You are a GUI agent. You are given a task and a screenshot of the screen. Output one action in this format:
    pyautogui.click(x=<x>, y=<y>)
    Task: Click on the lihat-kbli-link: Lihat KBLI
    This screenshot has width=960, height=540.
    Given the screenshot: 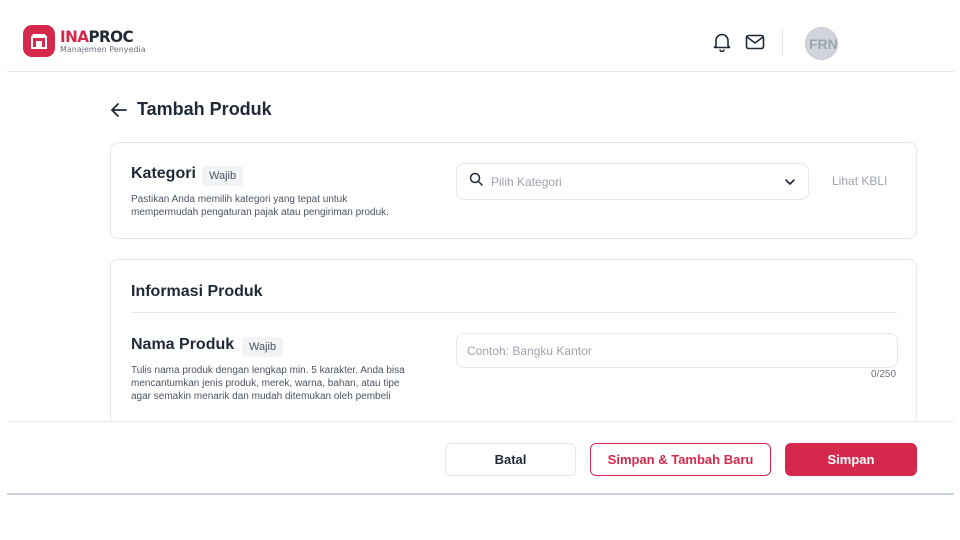 What is the action you would take?
    pyautogui.click(x=859, y=181)
    